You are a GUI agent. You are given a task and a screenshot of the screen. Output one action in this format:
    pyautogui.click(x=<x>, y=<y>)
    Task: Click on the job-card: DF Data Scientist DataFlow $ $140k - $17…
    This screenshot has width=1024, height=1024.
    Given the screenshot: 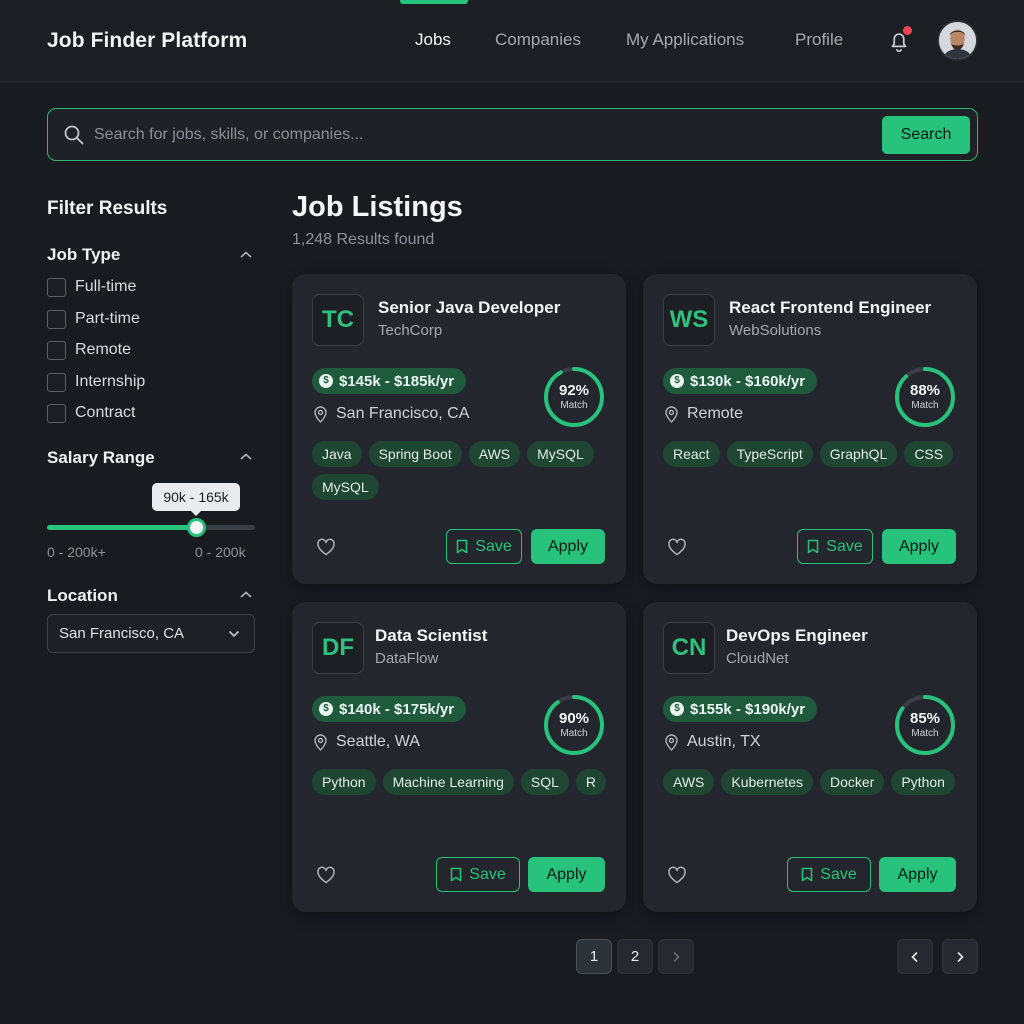 What is the action you would take?
    pyautogui.click(x=459, y=757)
    